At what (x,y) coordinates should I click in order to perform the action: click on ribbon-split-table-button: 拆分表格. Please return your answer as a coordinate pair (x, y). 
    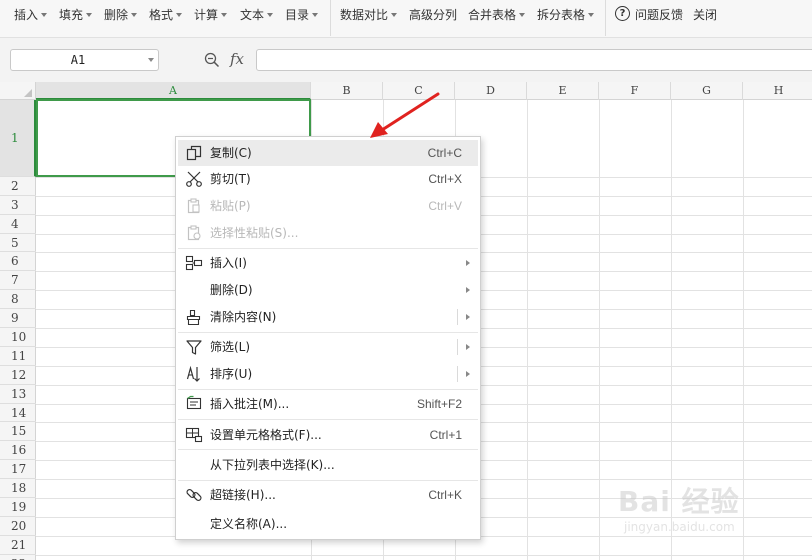
    Looking at the image, I should click on (566, 15).